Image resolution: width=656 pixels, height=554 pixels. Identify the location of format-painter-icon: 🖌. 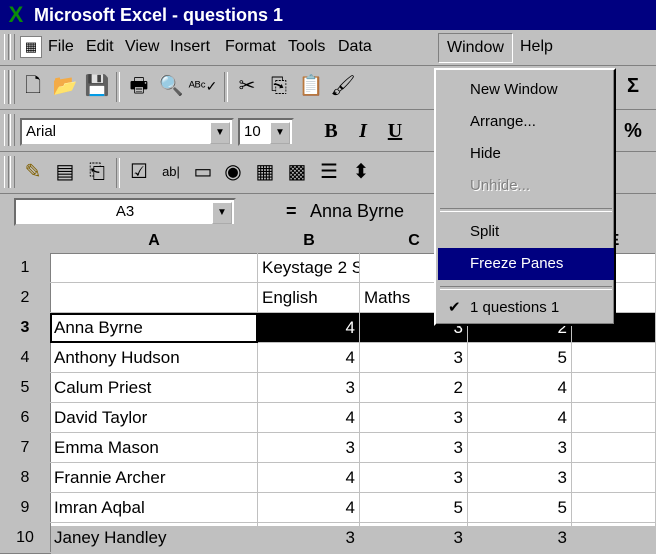
(343, 86).